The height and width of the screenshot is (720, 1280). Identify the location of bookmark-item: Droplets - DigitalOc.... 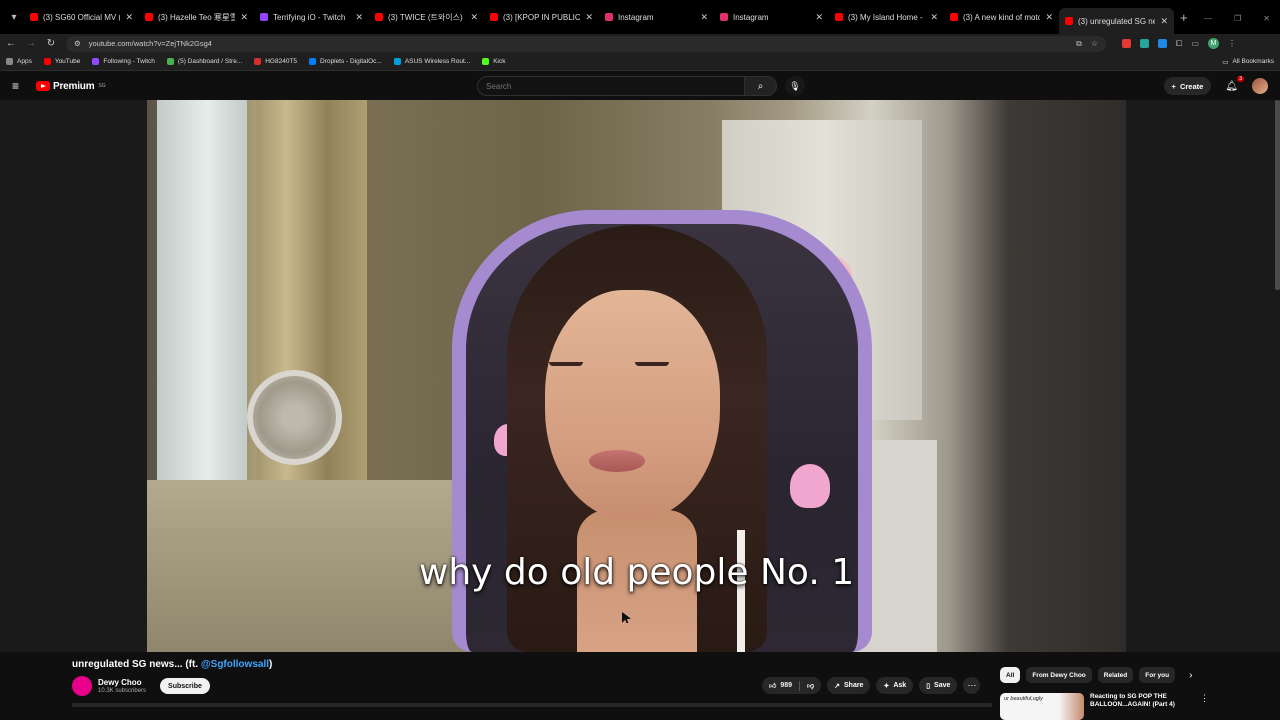
(345, 61).